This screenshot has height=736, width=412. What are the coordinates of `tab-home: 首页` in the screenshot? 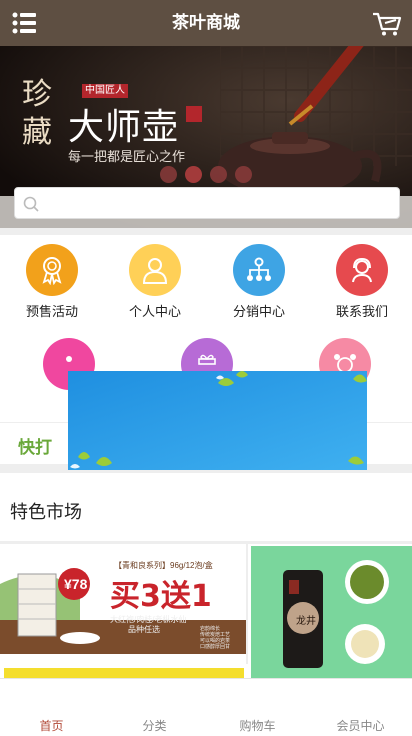 It's located at (51, 707).